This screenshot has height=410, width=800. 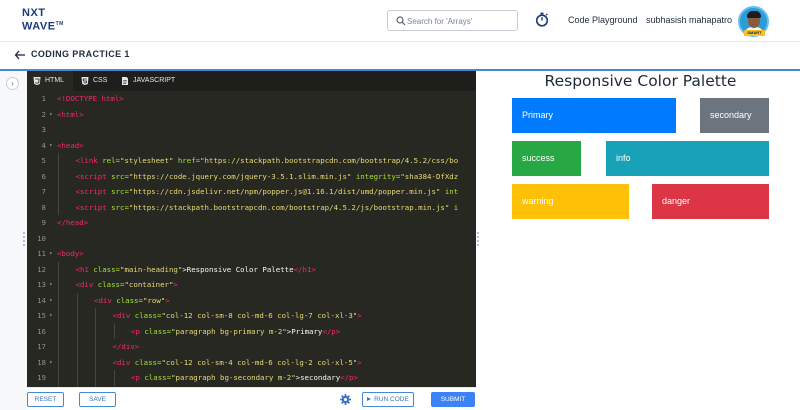 What do you see at coordinates (50, 81) in the screenshot?
I see `tab-html: HTML` at bounding box center [50, 81].